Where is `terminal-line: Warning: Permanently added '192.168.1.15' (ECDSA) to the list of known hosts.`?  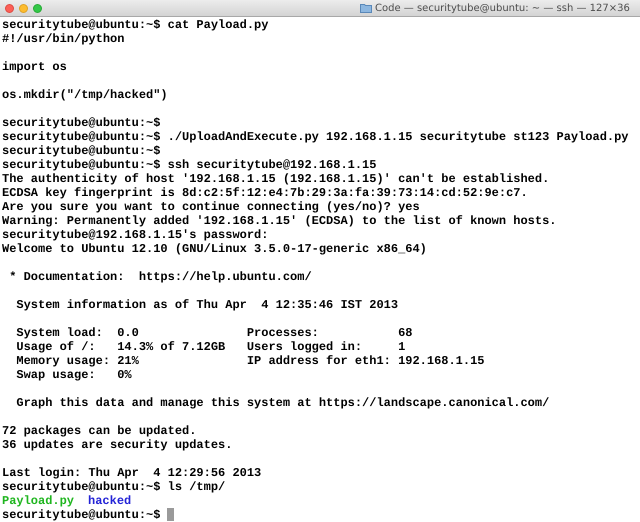 terminal-line: Warning: Permanently added '192.168.1.15' (ECDSA) to the list of known hosts. is located at coordinates (279, 221).